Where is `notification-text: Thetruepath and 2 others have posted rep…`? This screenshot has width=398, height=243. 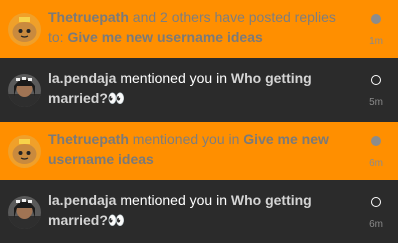 notification-text: Thetruepath and 2 others have posted rep… is located at coordinates (198, 27).